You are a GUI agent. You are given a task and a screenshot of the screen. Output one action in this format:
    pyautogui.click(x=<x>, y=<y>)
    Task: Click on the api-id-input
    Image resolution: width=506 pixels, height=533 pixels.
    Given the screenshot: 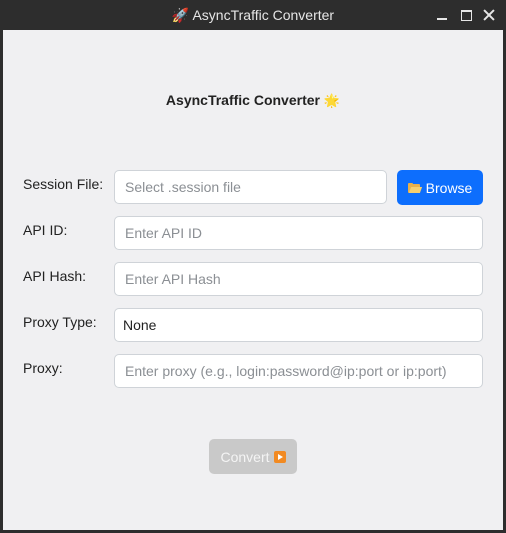 What is the action you would take?
    pyautogui.click(x=298, y=233)
    